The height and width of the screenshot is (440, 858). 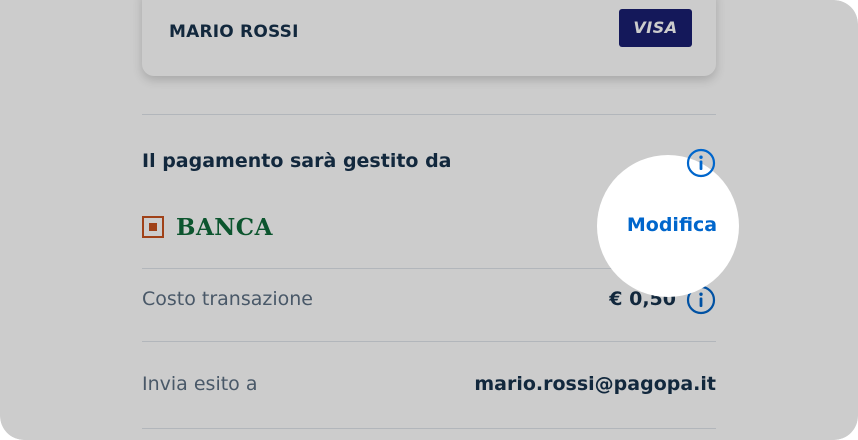 What do you see at coordinates (297, 161) in the screenshot?
I see `psp-heading: Il pagamento sarà gestito da` at bounding box center [297, 161].